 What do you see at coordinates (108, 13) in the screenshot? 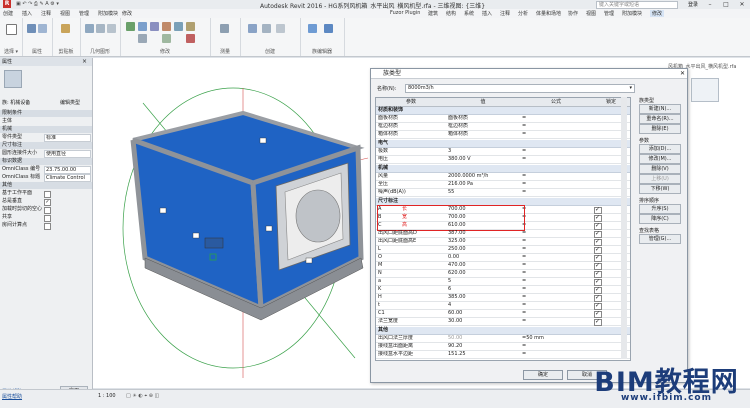
I see `tab-addins: 附加模块` at bounding box center [108, 13].